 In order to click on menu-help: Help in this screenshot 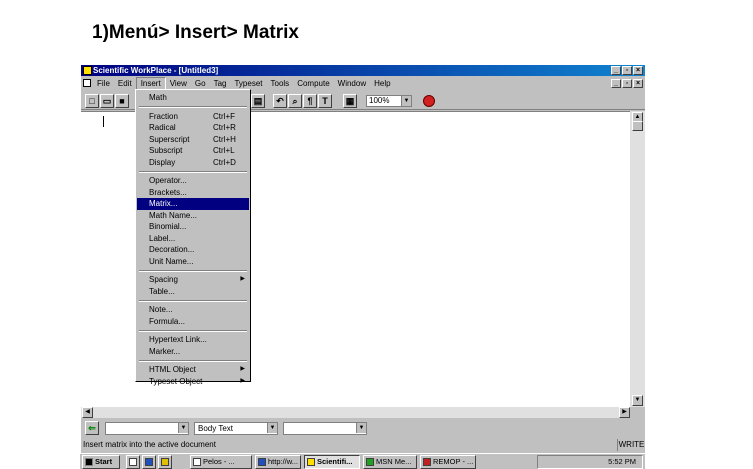, I will do `click(382, 84)`.